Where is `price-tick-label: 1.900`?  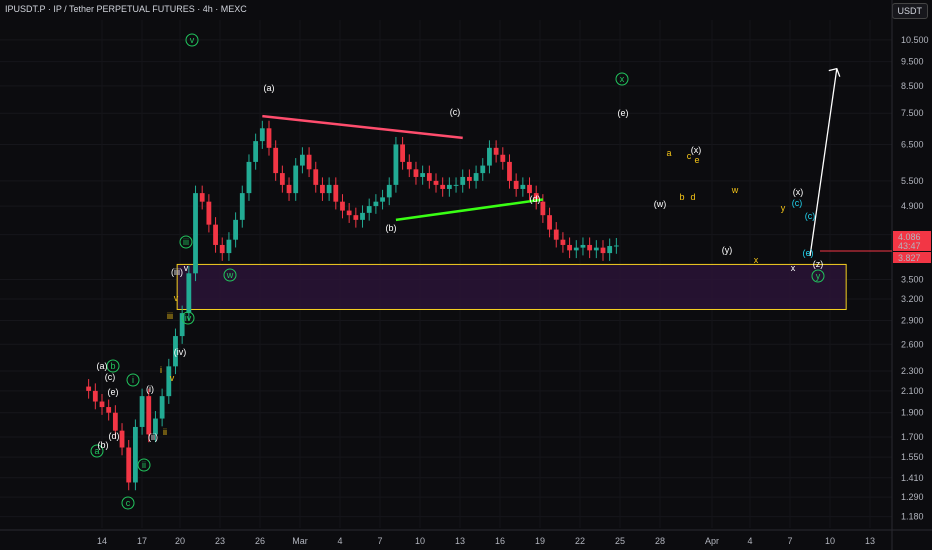
price-tick-label: 1.900 is located at coordinates (912, 413).